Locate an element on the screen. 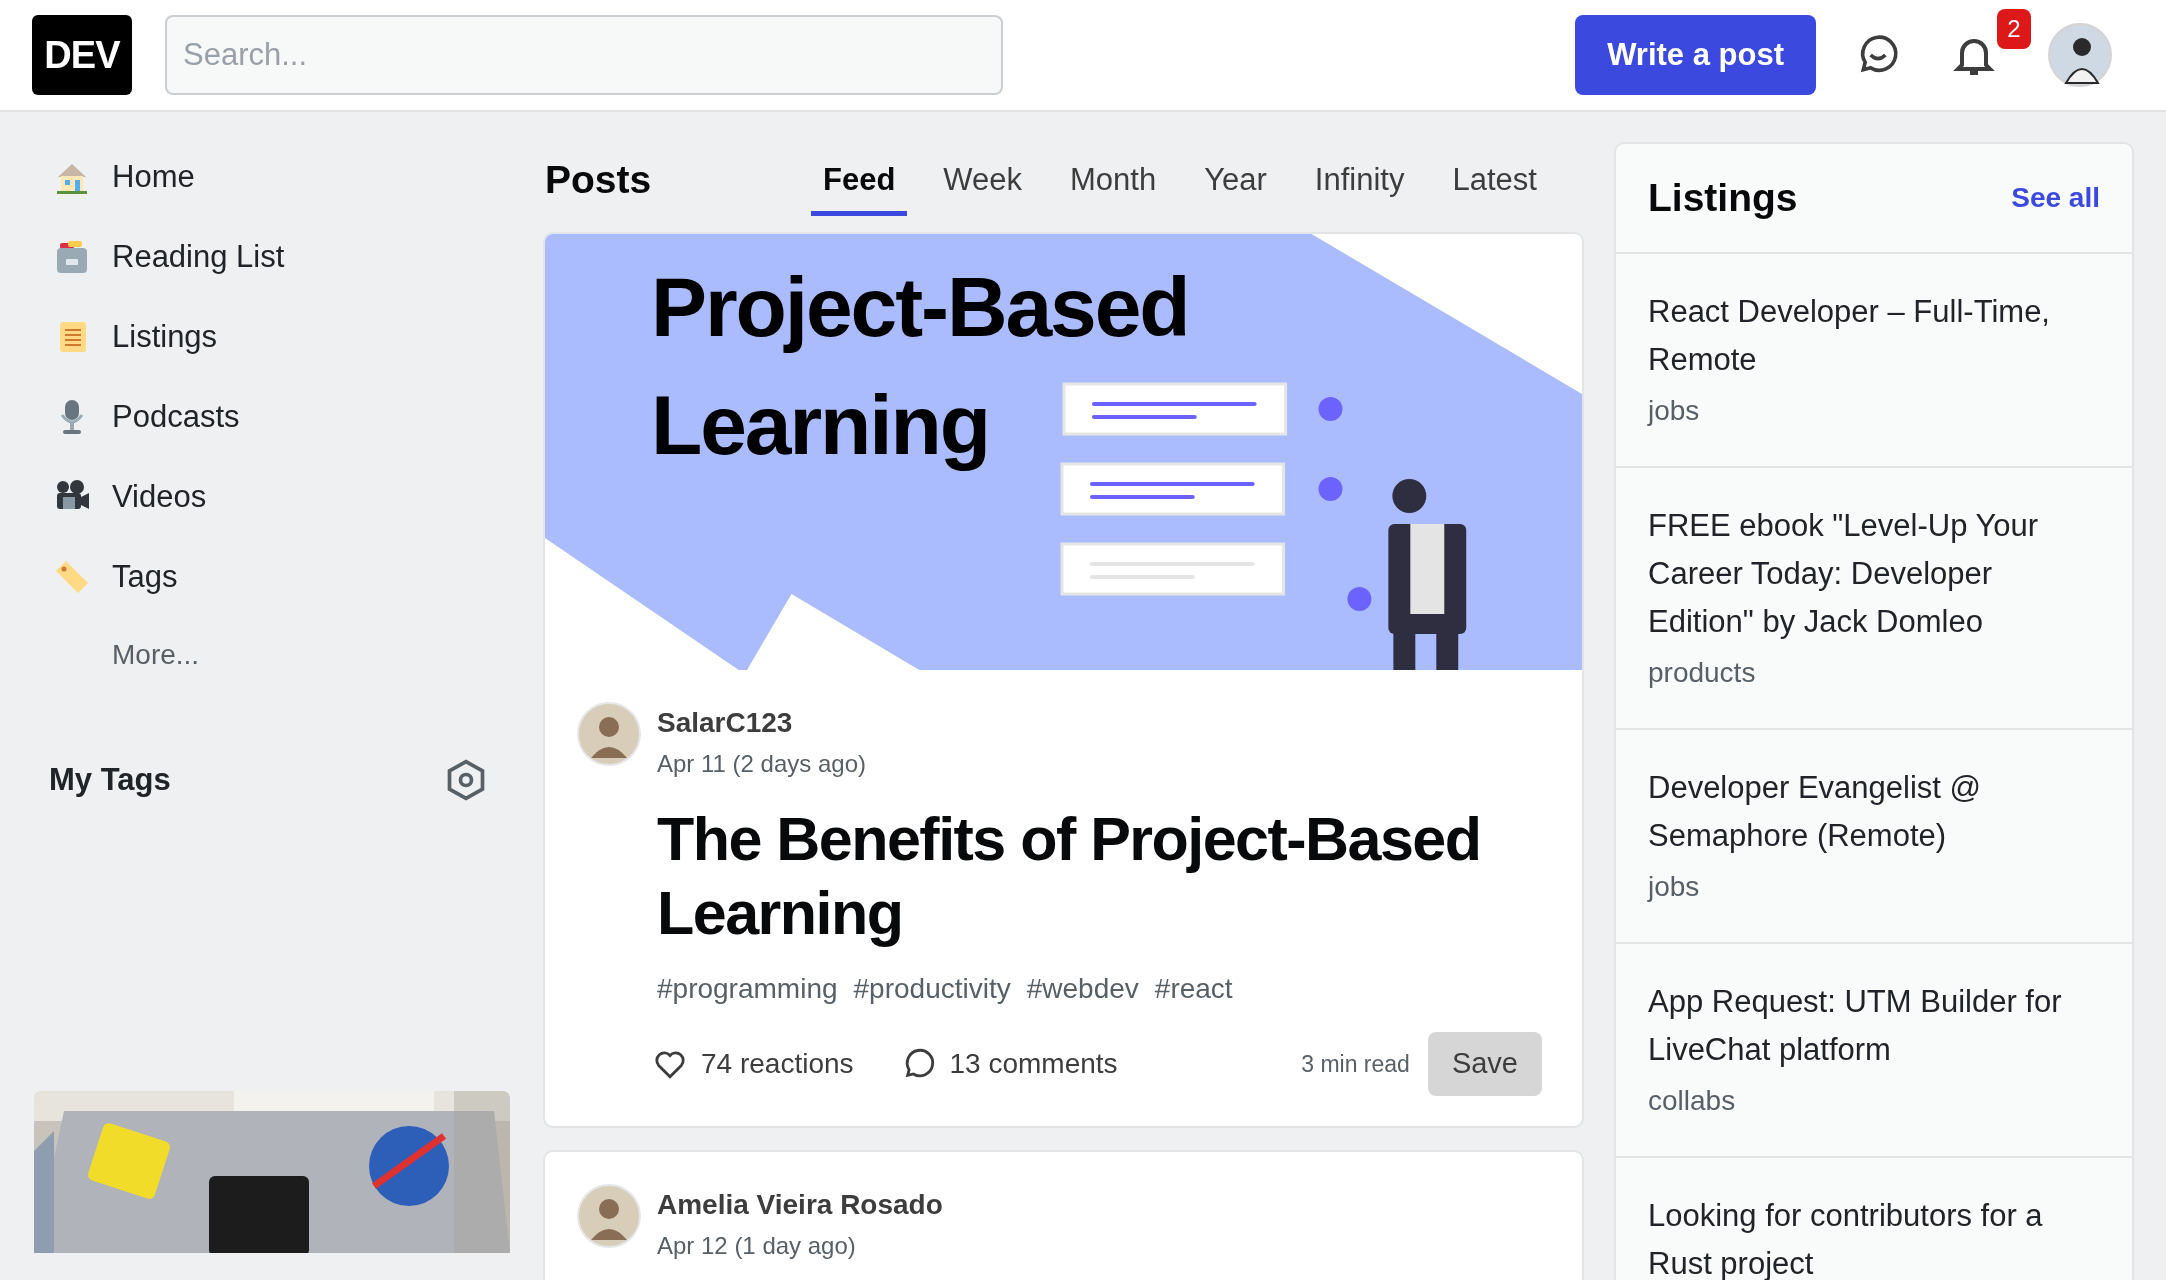 The image size is (2166, 1280). post-tag: #productivity is located at coordinates (932, 989).